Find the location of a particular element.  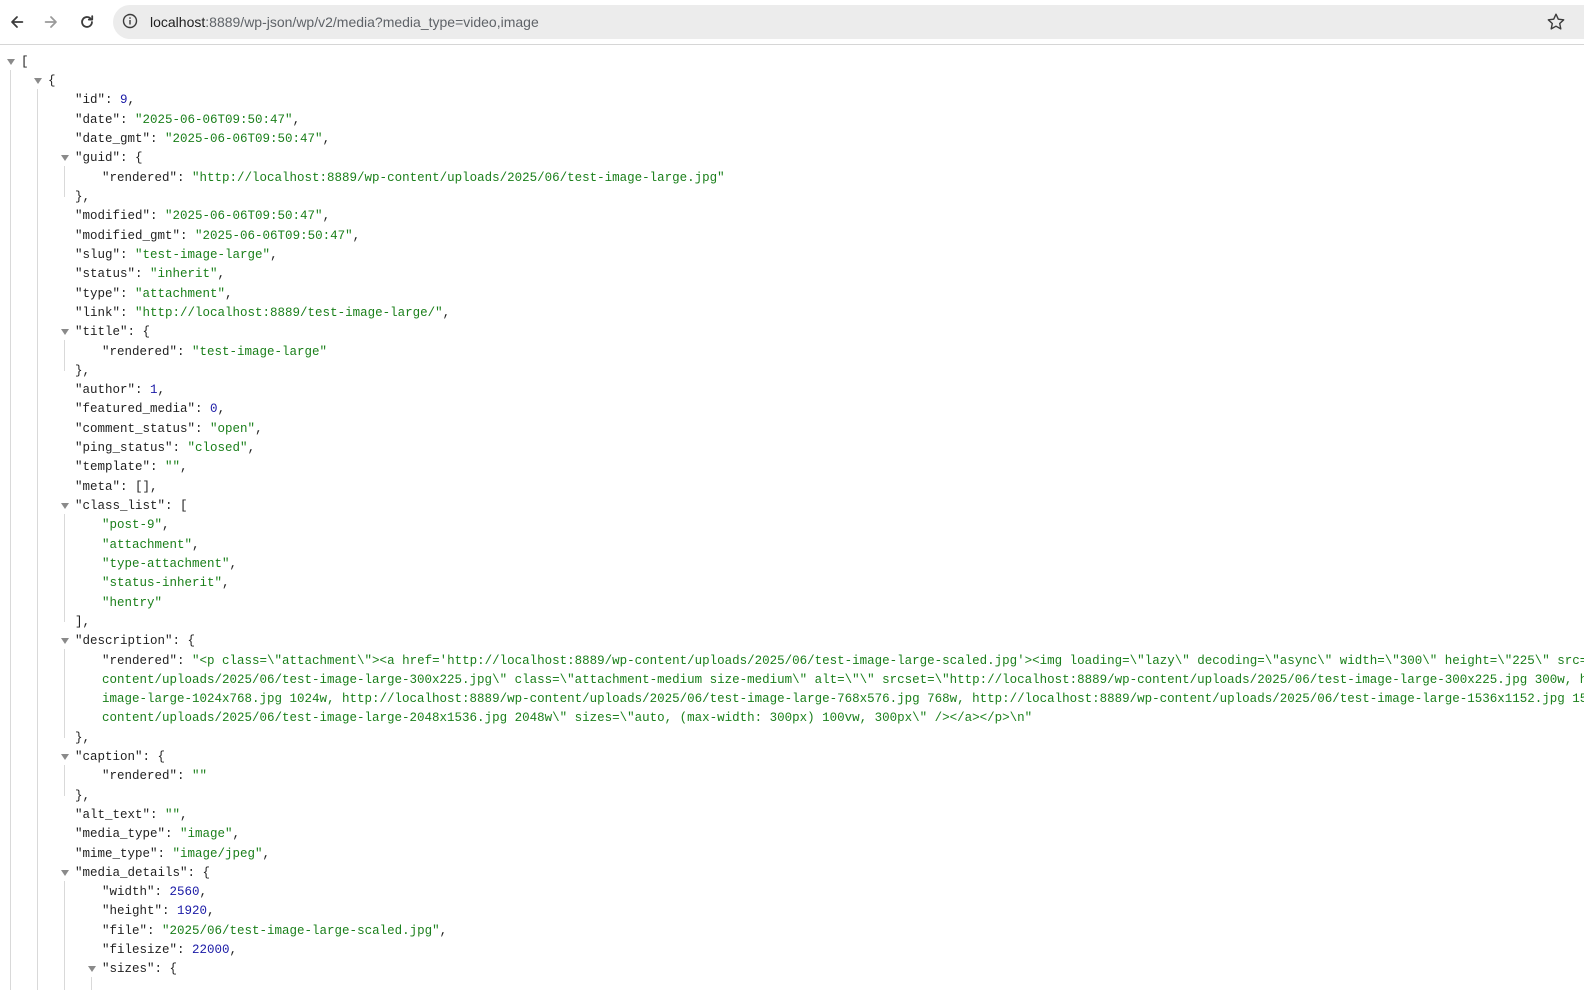

json-line: "date": "2025-06-06T09:50:47", is located at coordinates (188, 120).